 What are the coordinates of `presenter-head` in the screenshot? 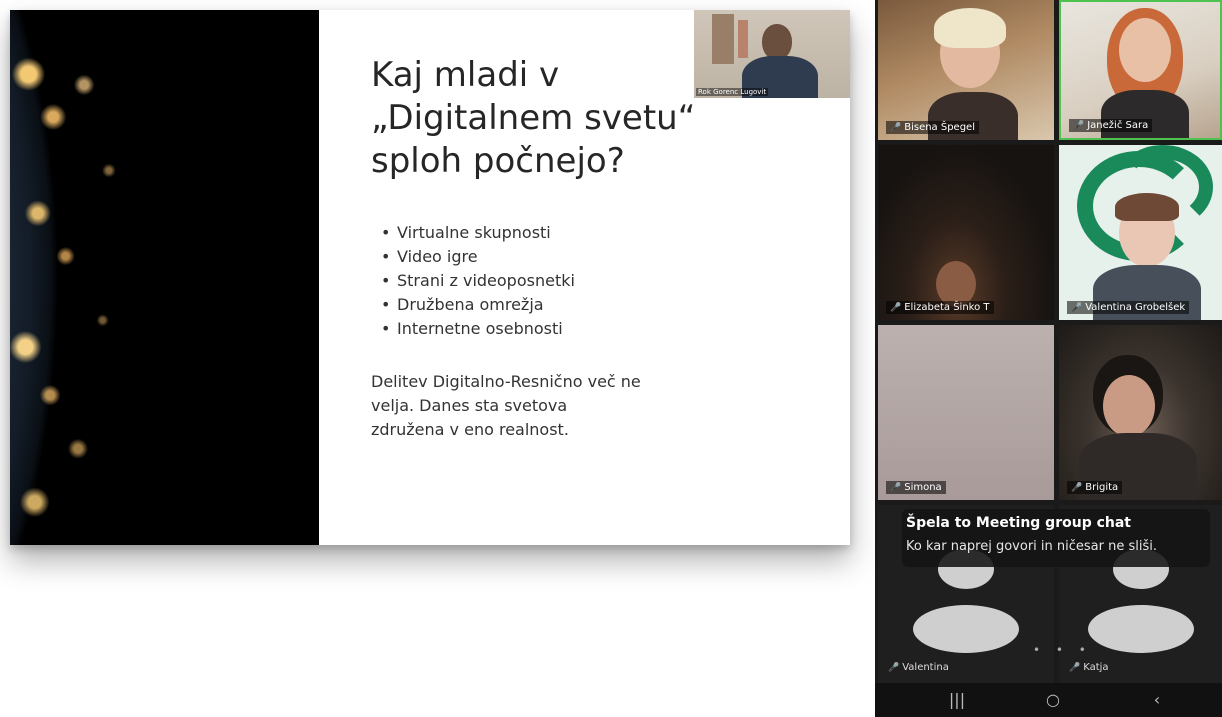 It's located at (777, 42).